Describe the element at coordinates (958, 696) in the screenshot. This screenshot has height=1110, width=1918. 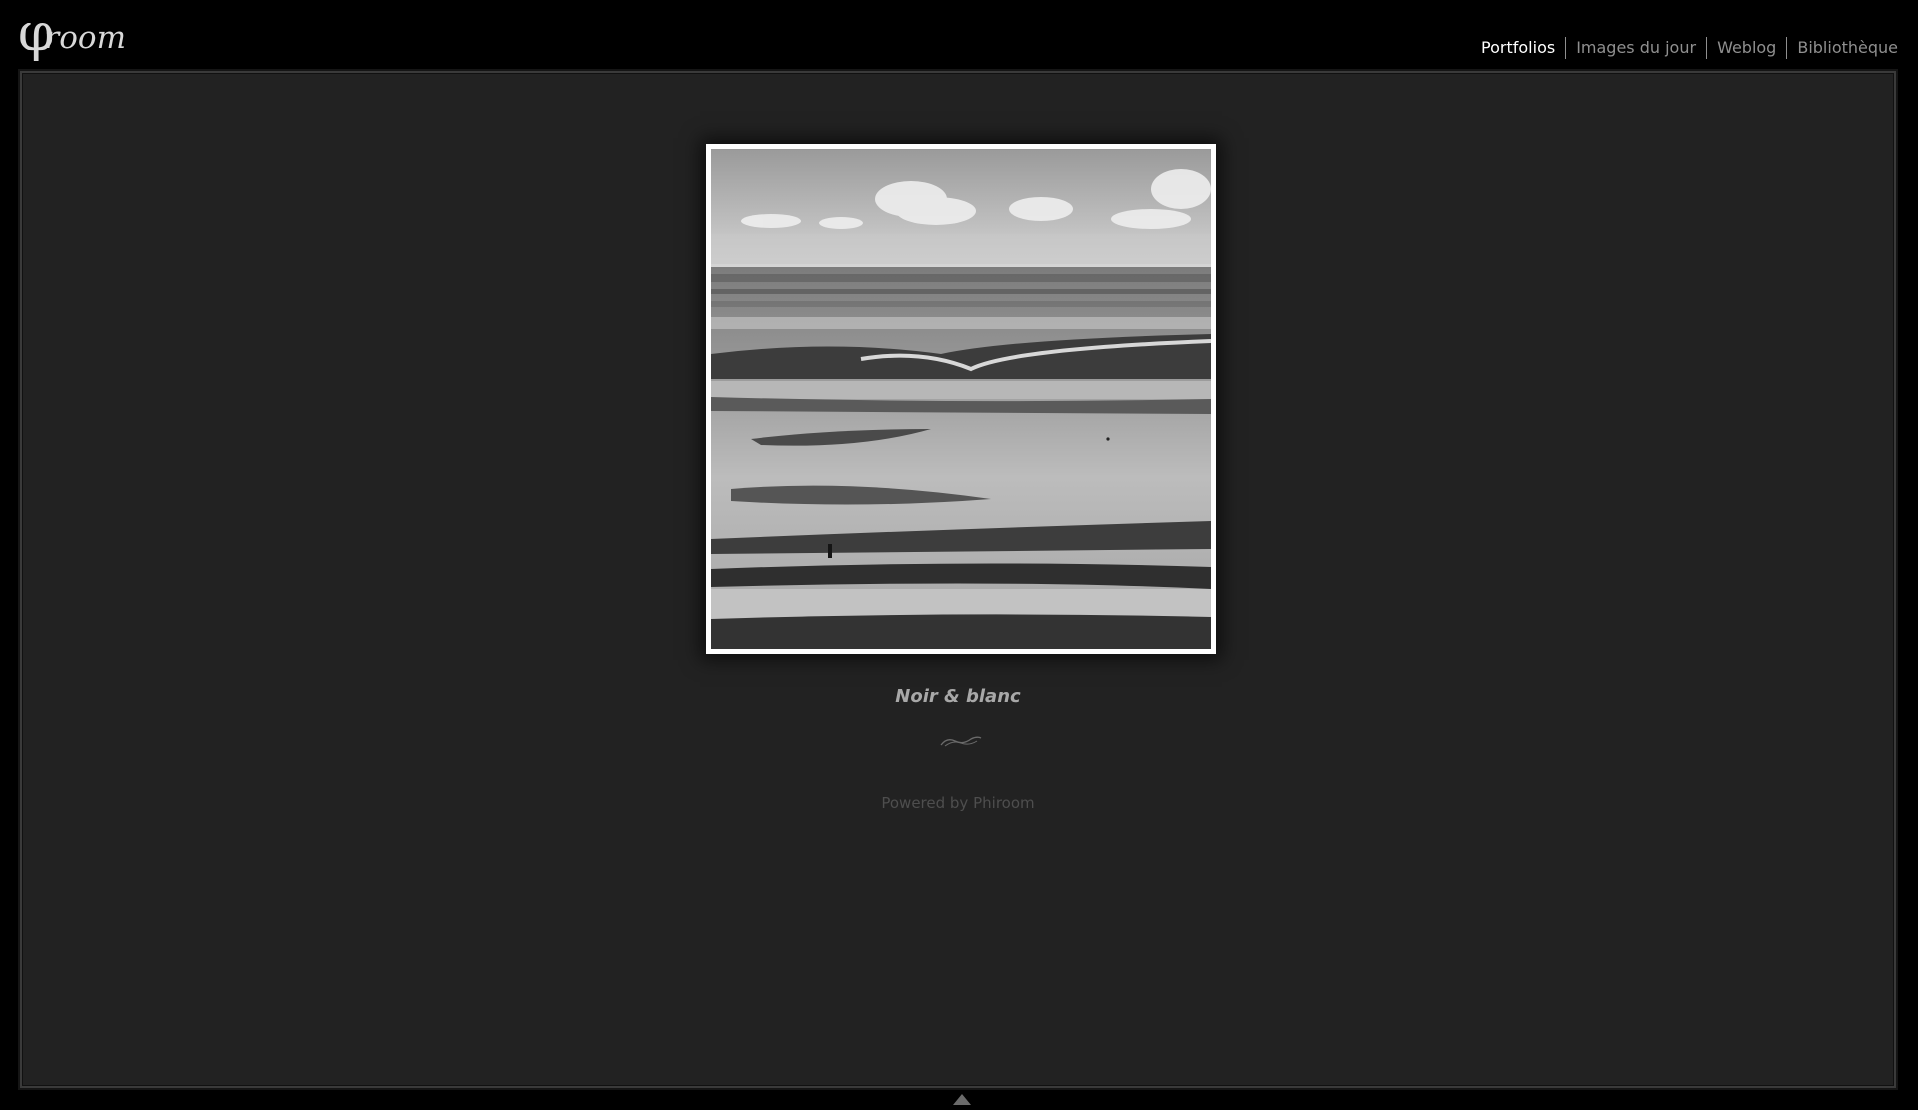
I see `portfolio-title: Noir & blanc` at that location.